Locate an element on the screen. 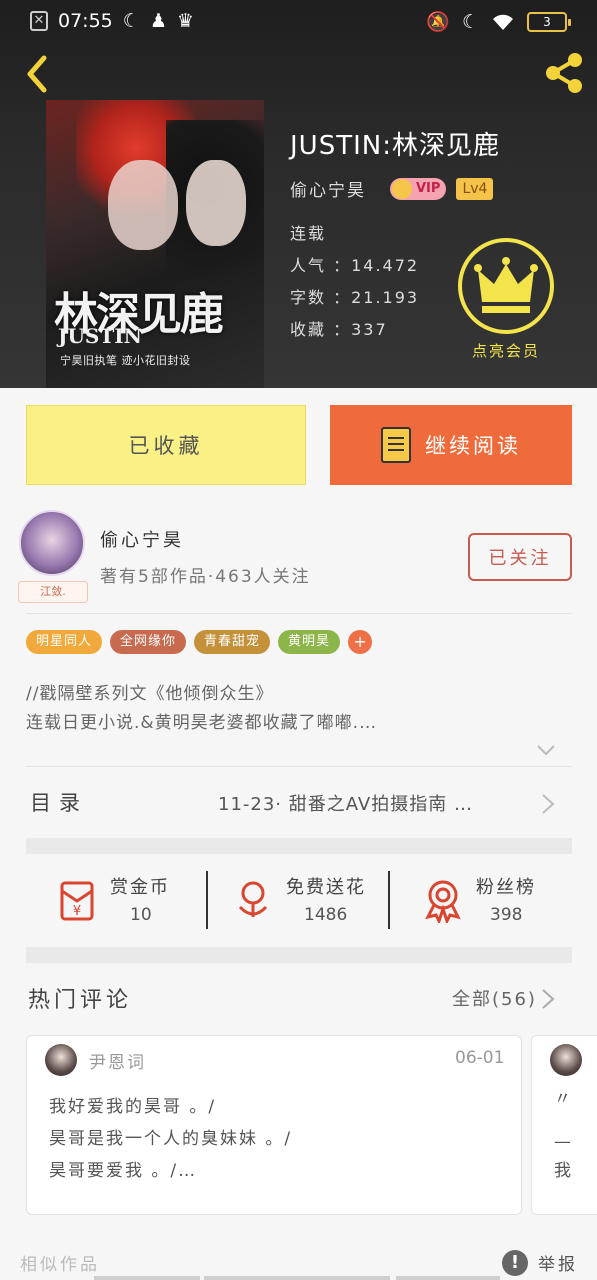 This screenshot has height=1280, width=597. battery-level: 3 is located at coordinates (547, 21).